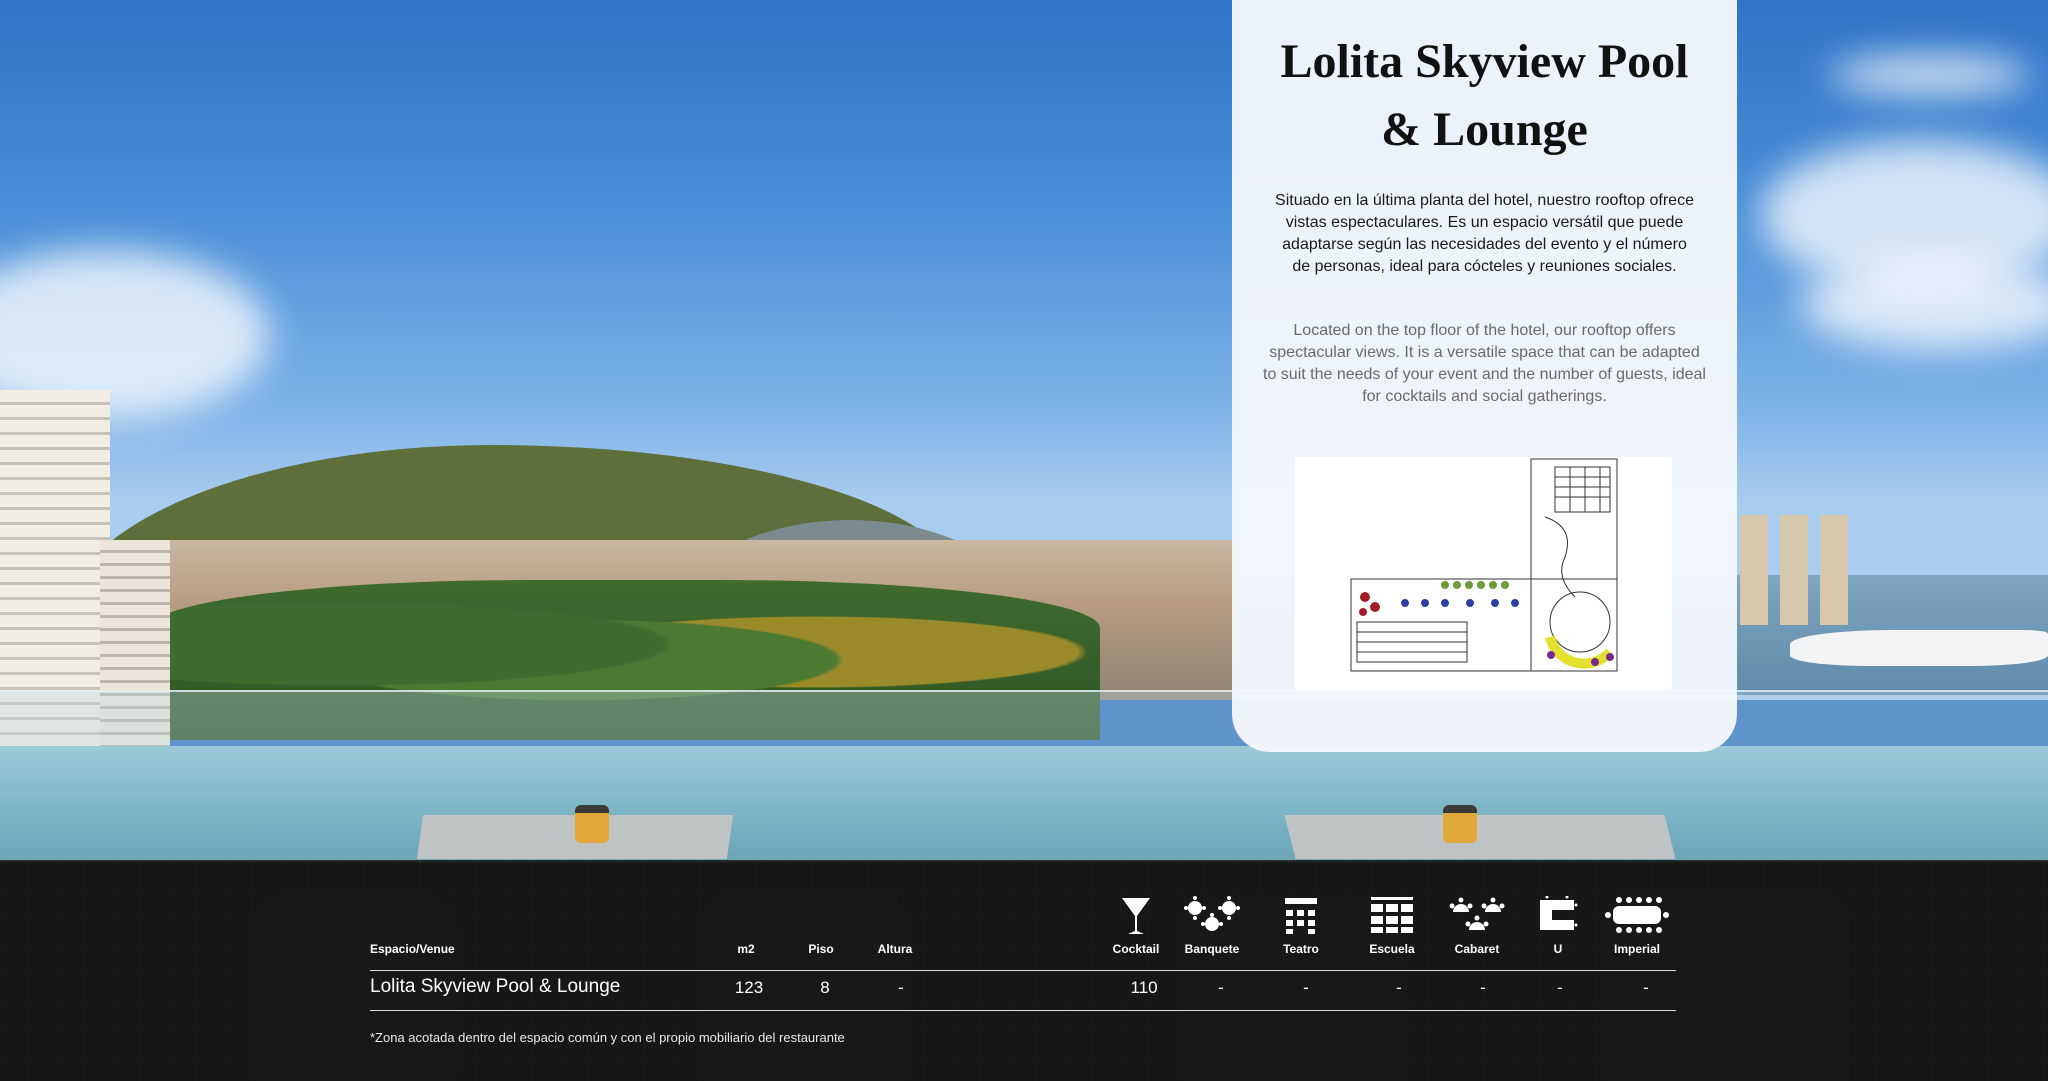 The height and width of the screenshot is (1081, 2048). Describe the element at coordinates (1558, 949) in the screenshot. I see `header-u-shape: U` at that location.